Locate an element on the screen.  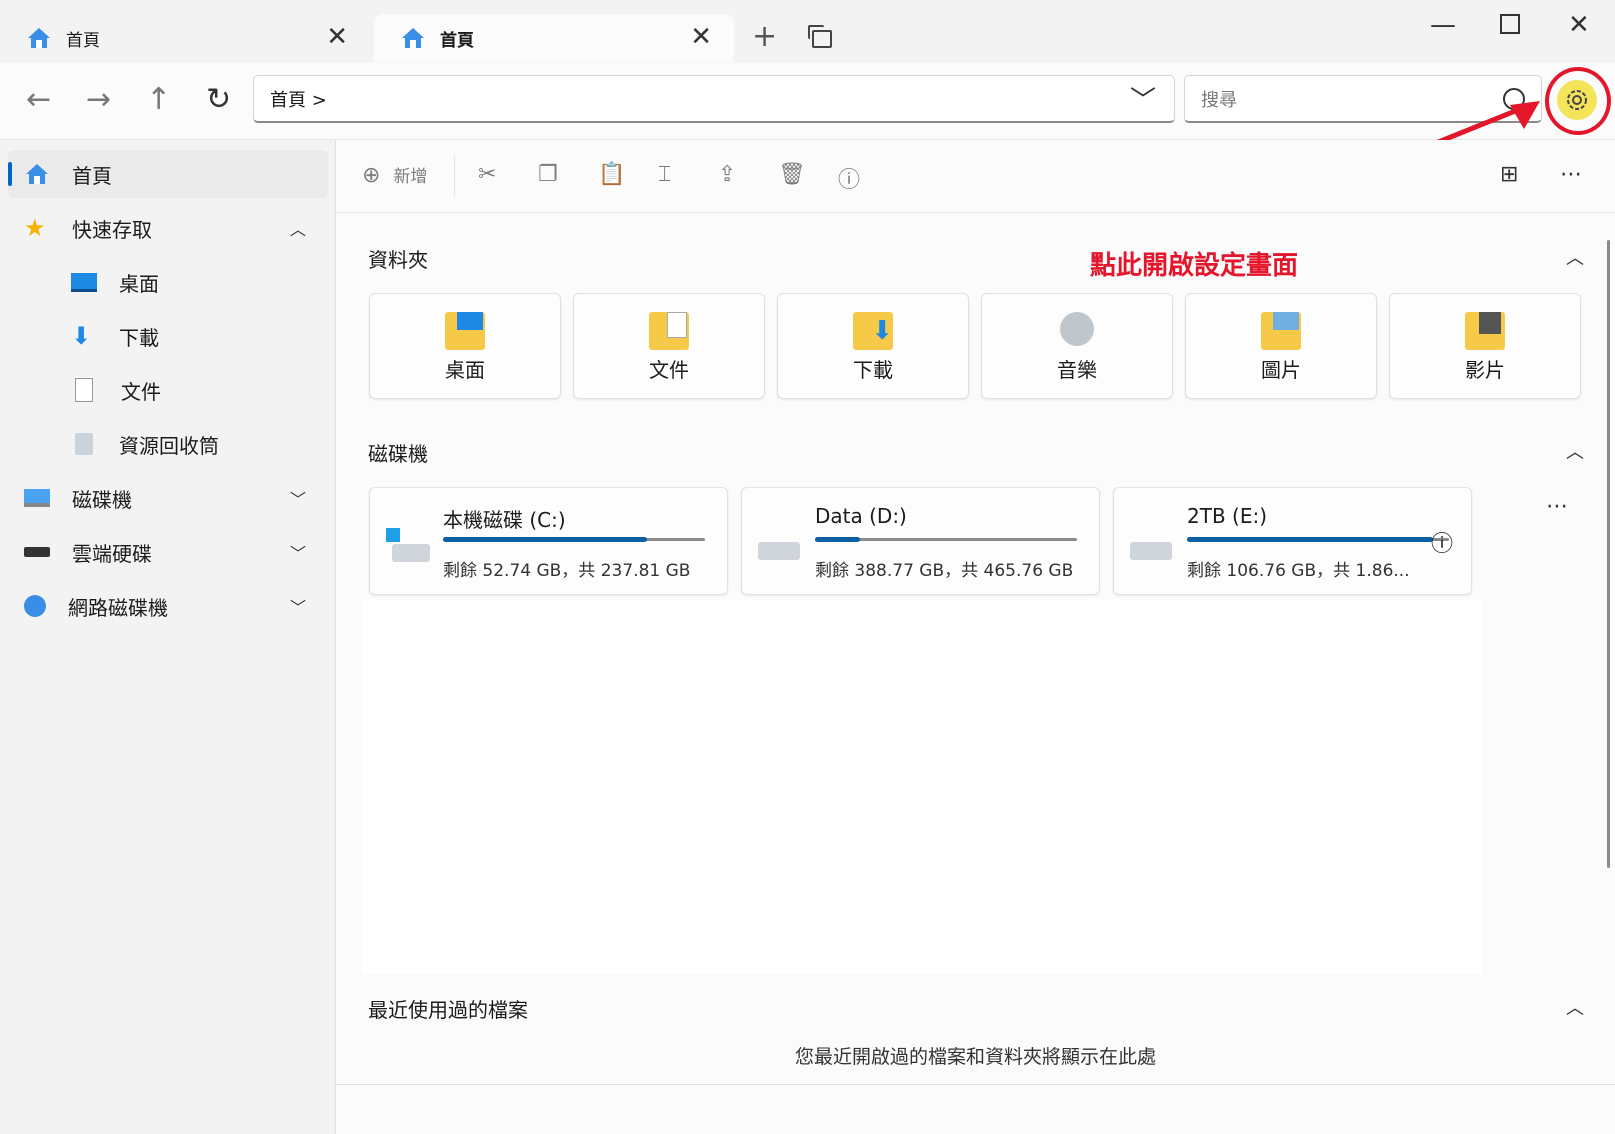
computer-icon is located at coordinates (37, 498).